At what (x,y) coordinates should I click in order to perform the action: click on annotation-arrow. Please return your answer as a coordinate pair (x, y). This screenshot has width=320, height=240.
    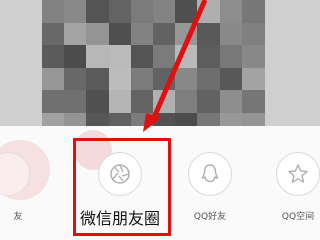
    Looking at the image, I should click on (175, 66).